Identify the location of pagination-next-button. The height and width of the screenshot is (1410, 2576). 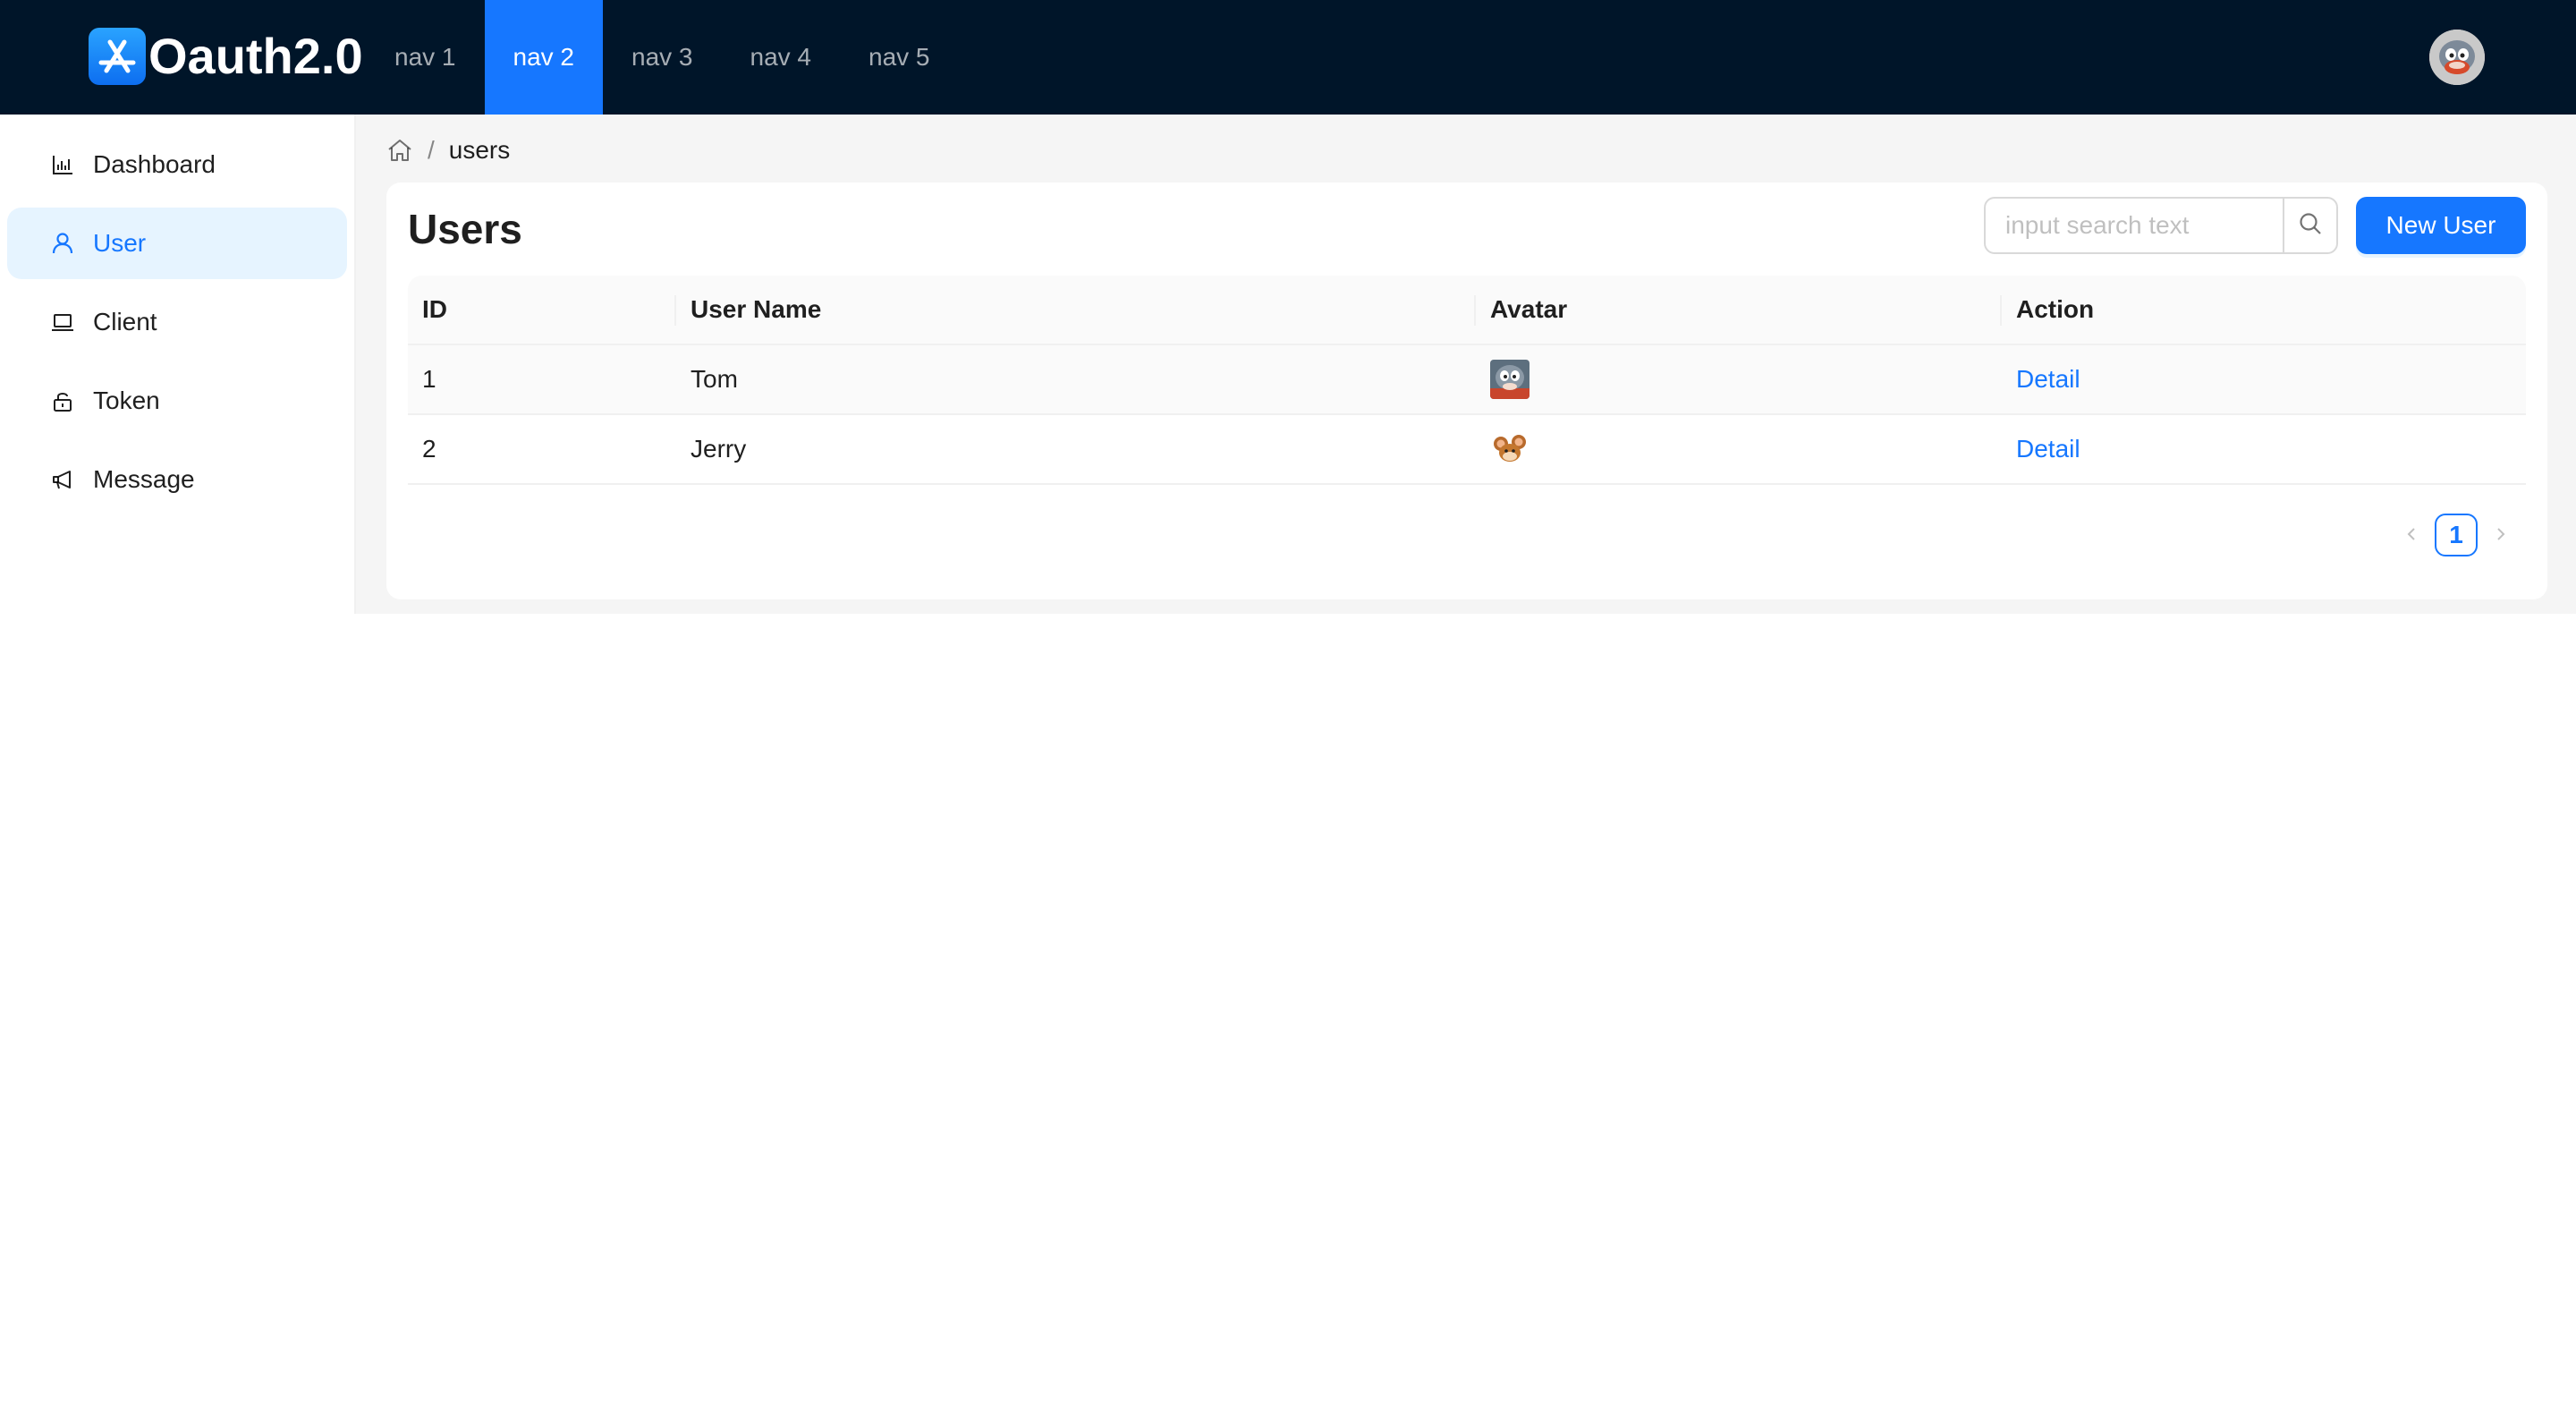
(2500, 535).